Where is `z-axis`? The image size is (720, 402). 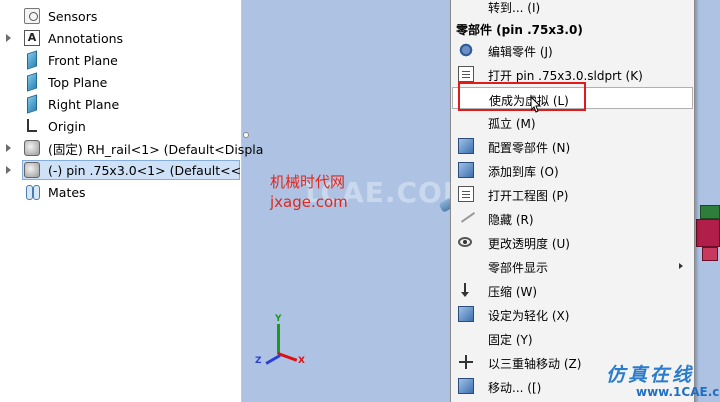
z-axis is located at coordinates (273, 359).